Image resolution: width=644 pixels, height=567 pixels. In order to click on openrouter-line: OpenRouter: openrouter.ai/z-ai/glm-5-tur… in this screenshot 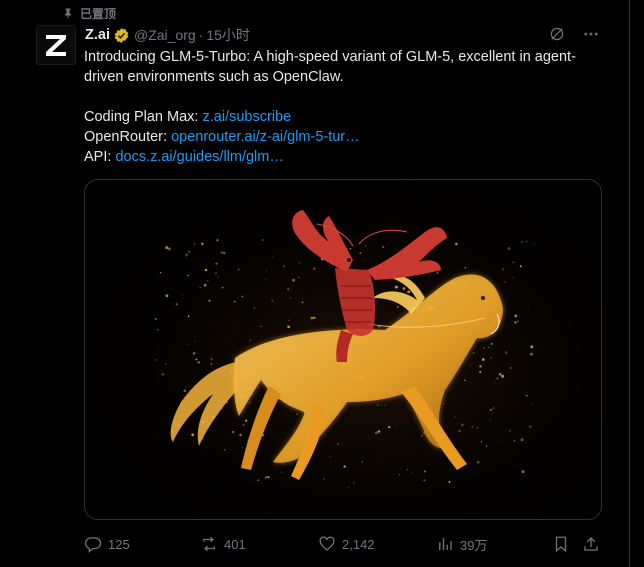, I will do `click(344, 137)`.